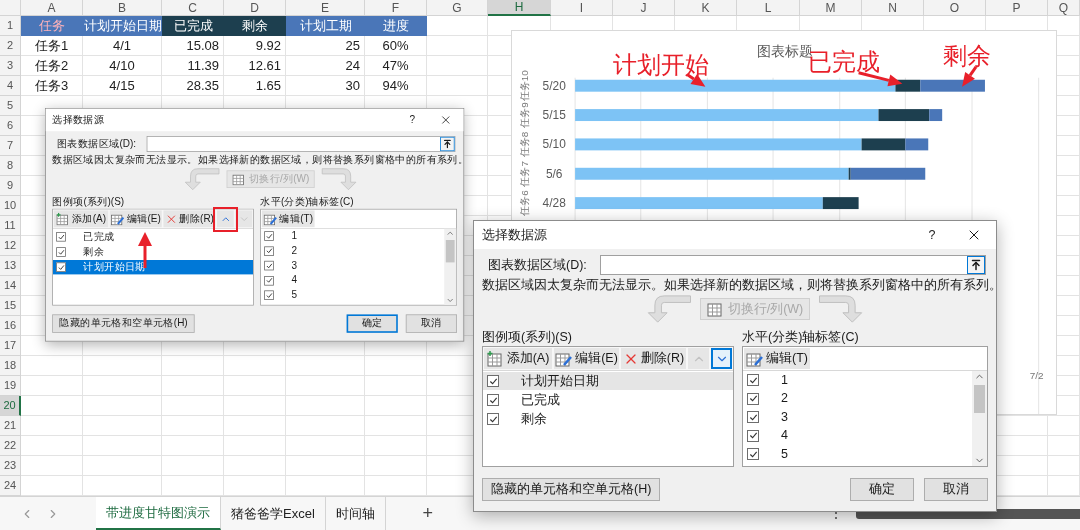 Image resolution: width=1080 pixels, height=530 pixels. I want to click on header-cell: 任务, so click(52, 26).